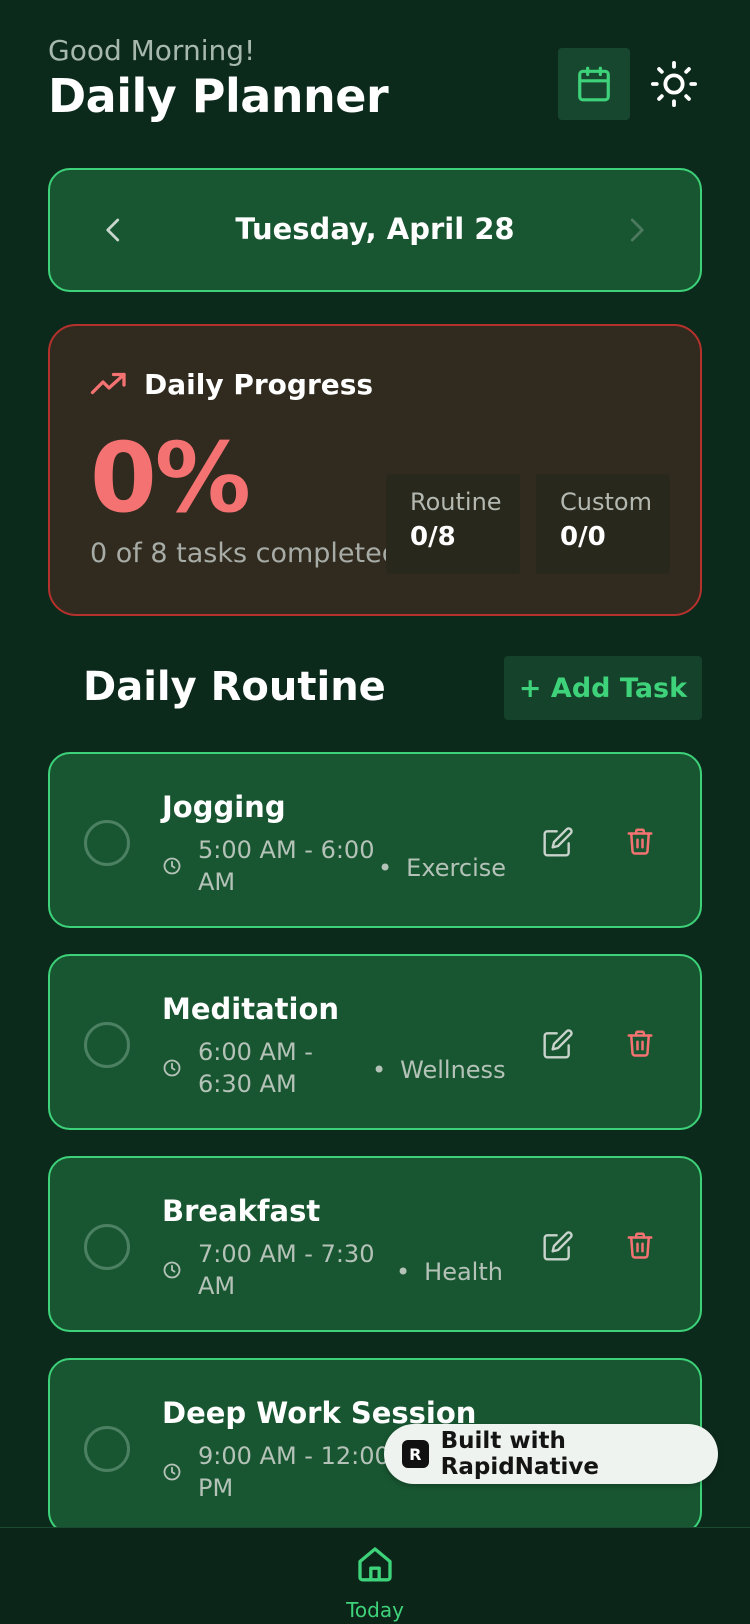 The width and height of the screenshot is (750, 1624). I want to click on built-with-badge: R Built with RapidNative, so click(551, 1454).